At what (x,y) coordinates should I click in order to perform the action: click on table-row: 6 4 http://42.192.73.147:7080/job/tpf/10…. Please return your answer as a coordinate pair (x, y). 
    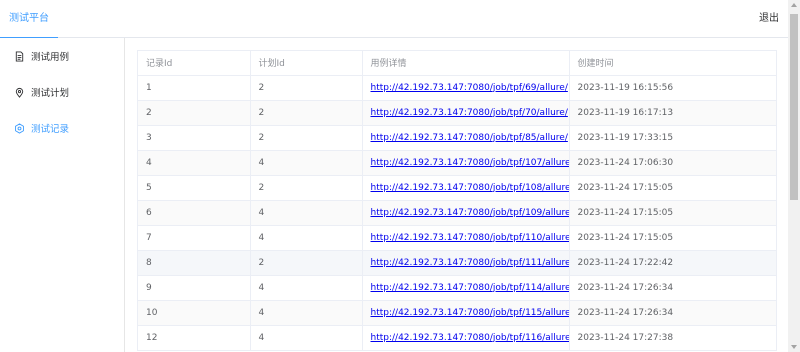
    Looking at the image, I should click on (457, 213).